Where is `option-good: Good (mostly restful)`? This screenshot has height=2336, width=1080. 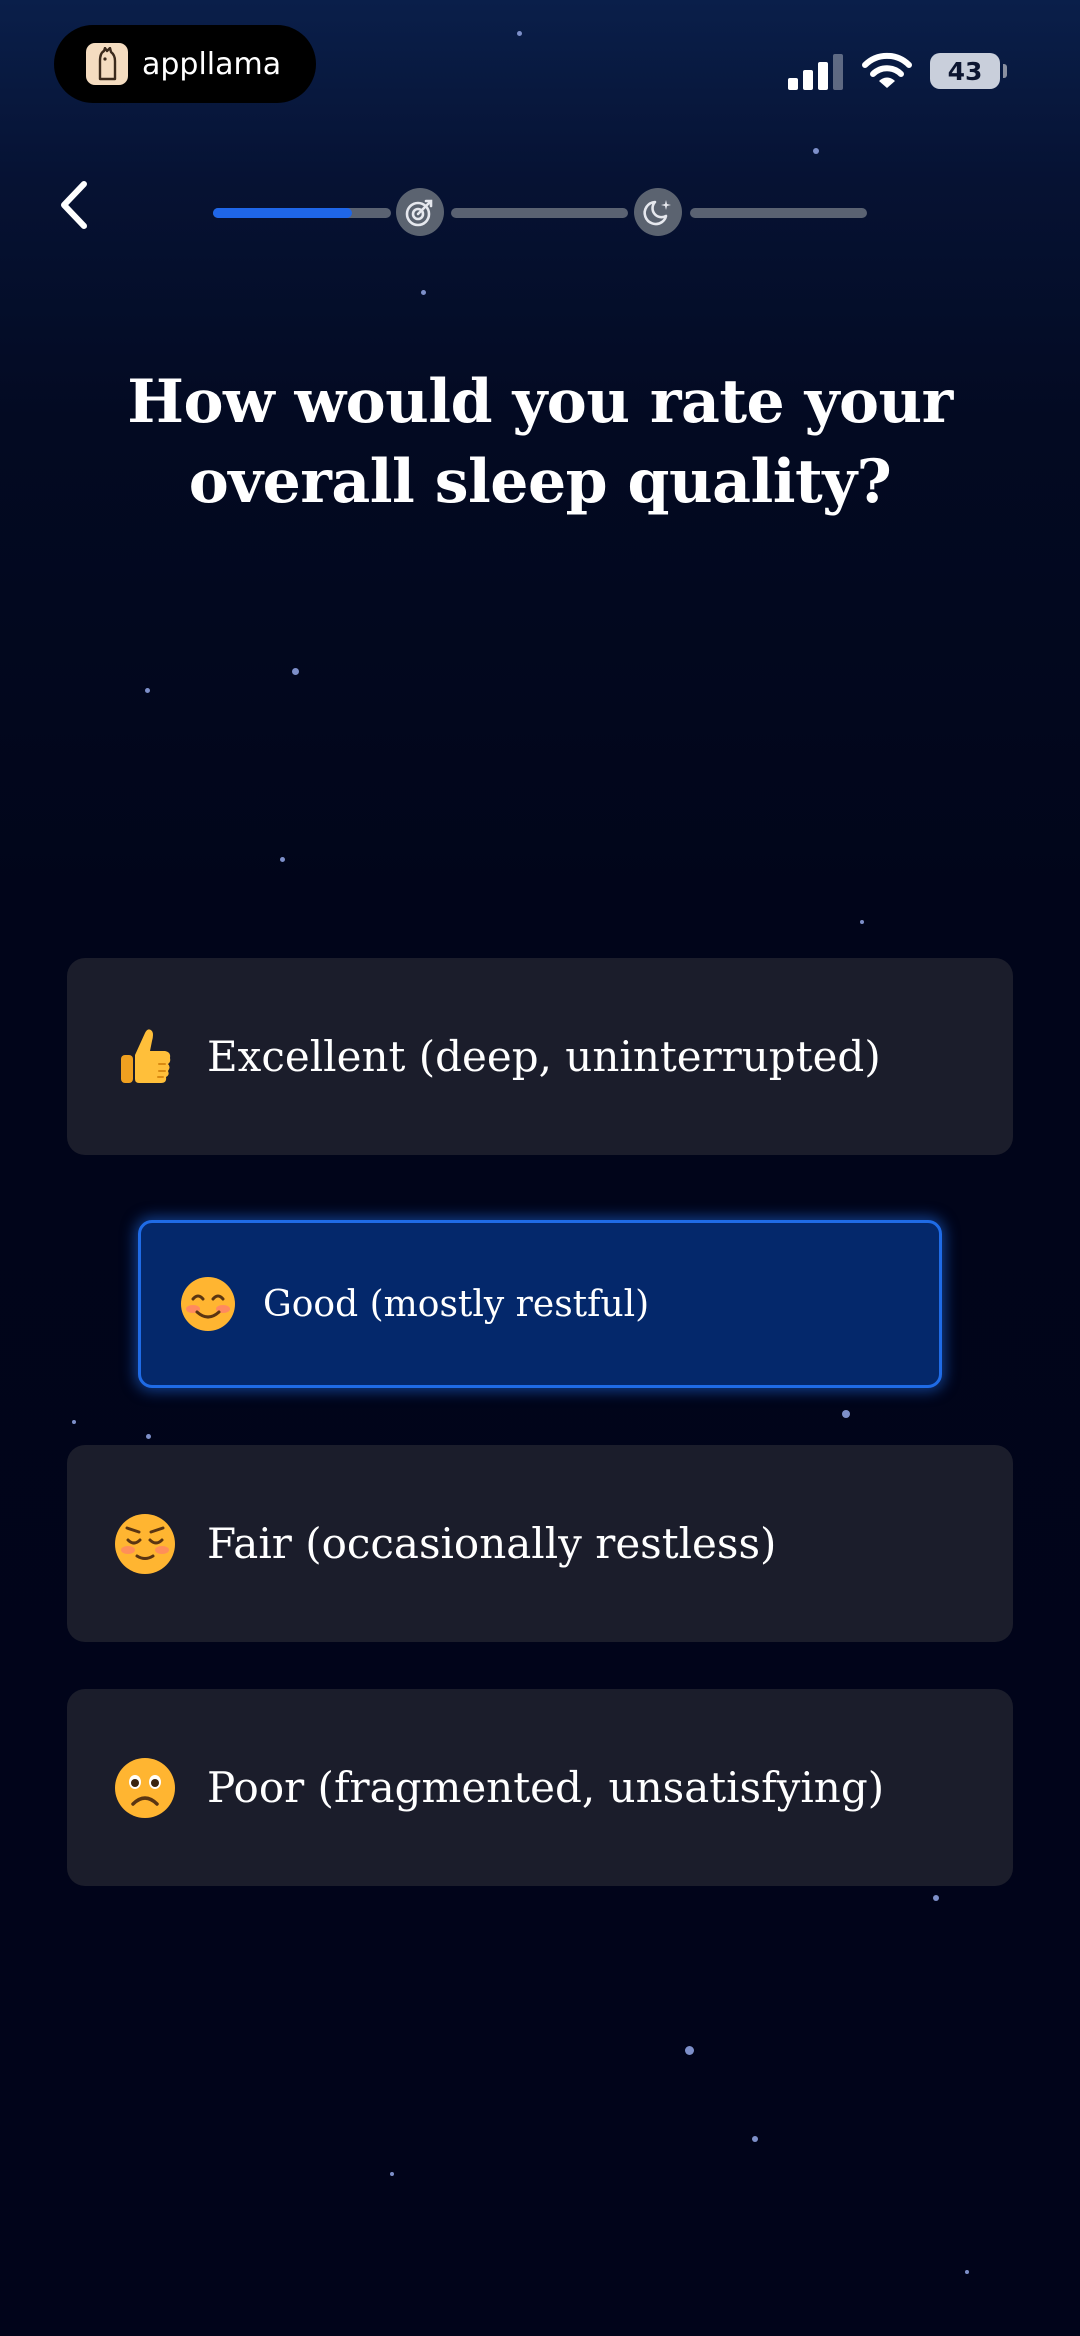
option-good: Good (mostly restful) is located at coordinates (540, 1304).